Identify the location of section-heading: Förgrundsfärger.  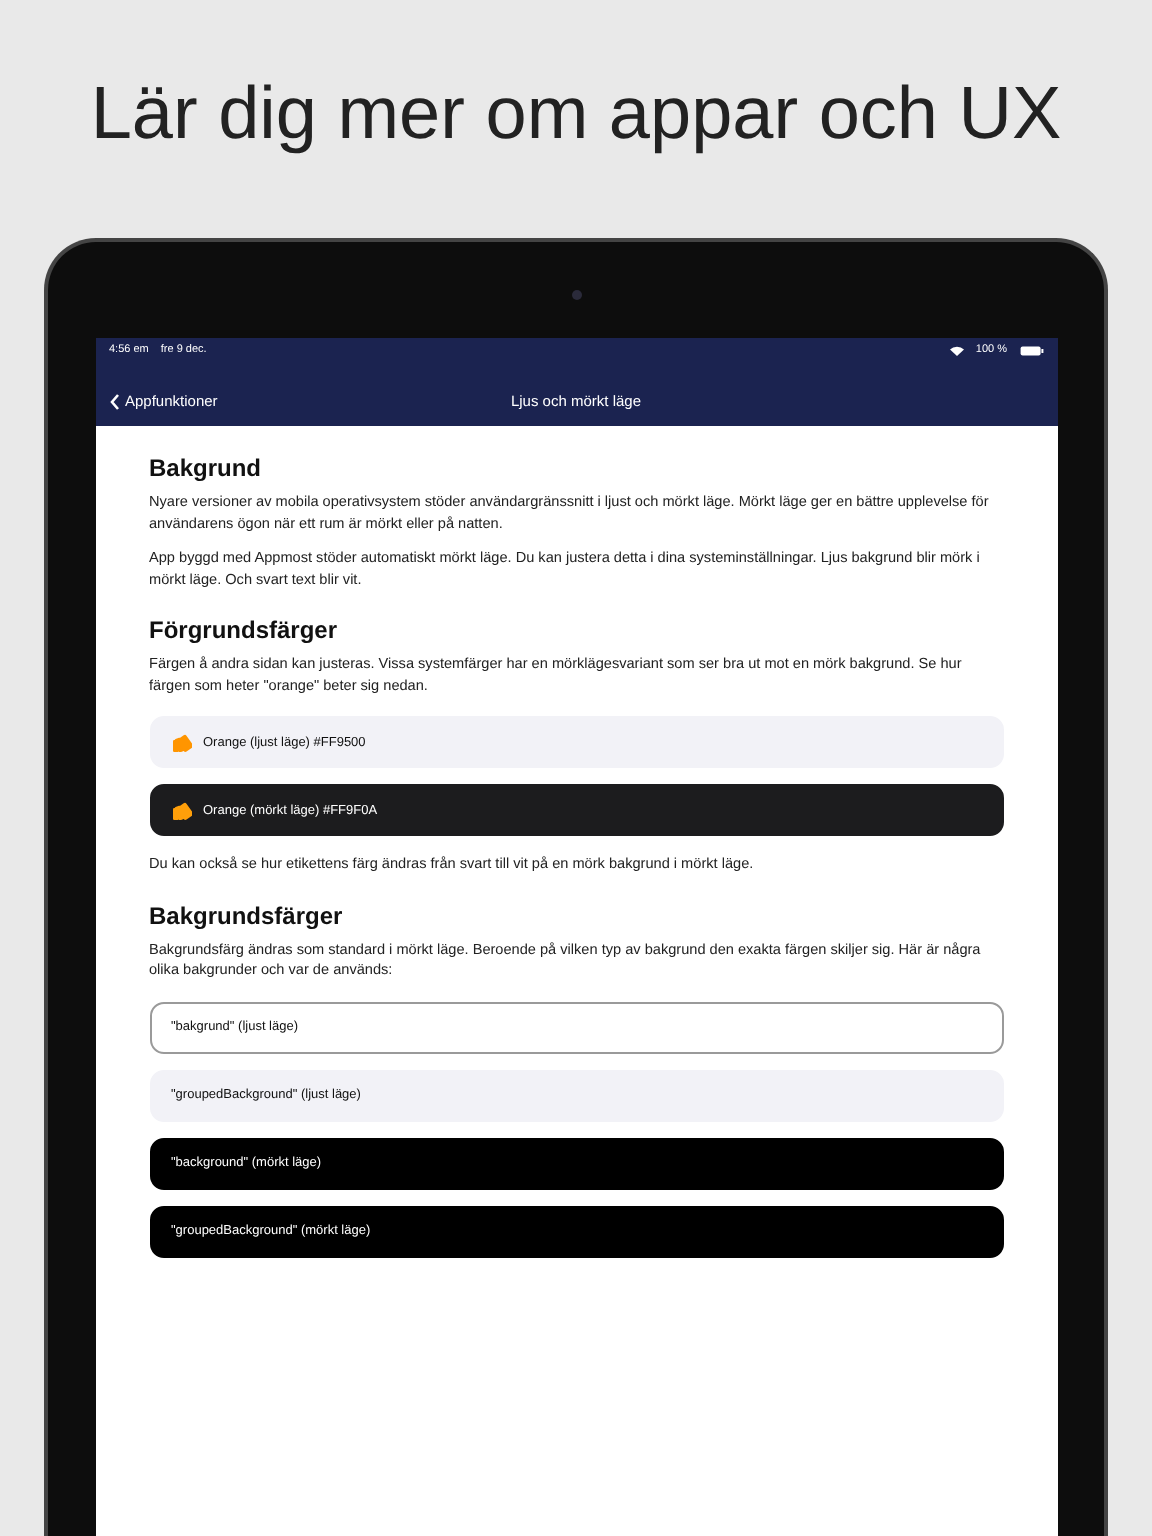
(244, 630).